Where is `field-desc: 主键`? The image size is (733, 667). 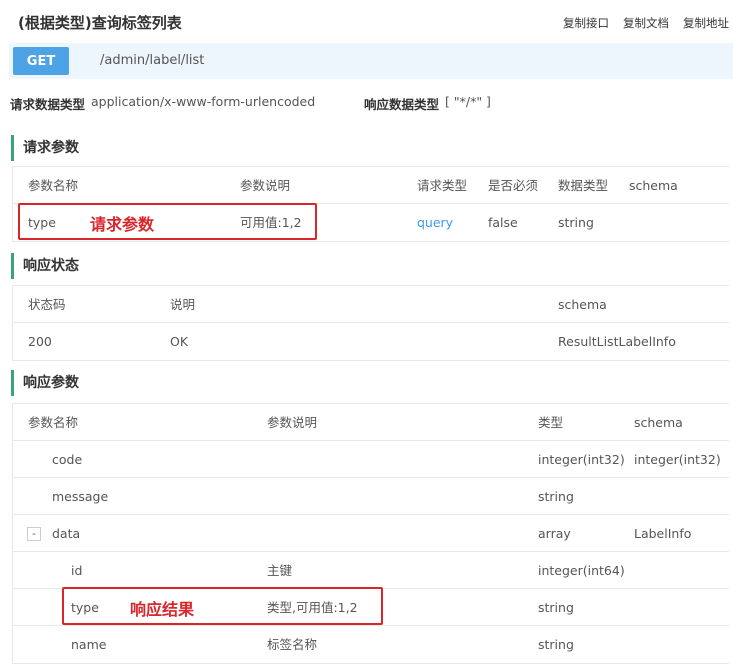 field-desc: 主键 is located at coordinates (280, 570).